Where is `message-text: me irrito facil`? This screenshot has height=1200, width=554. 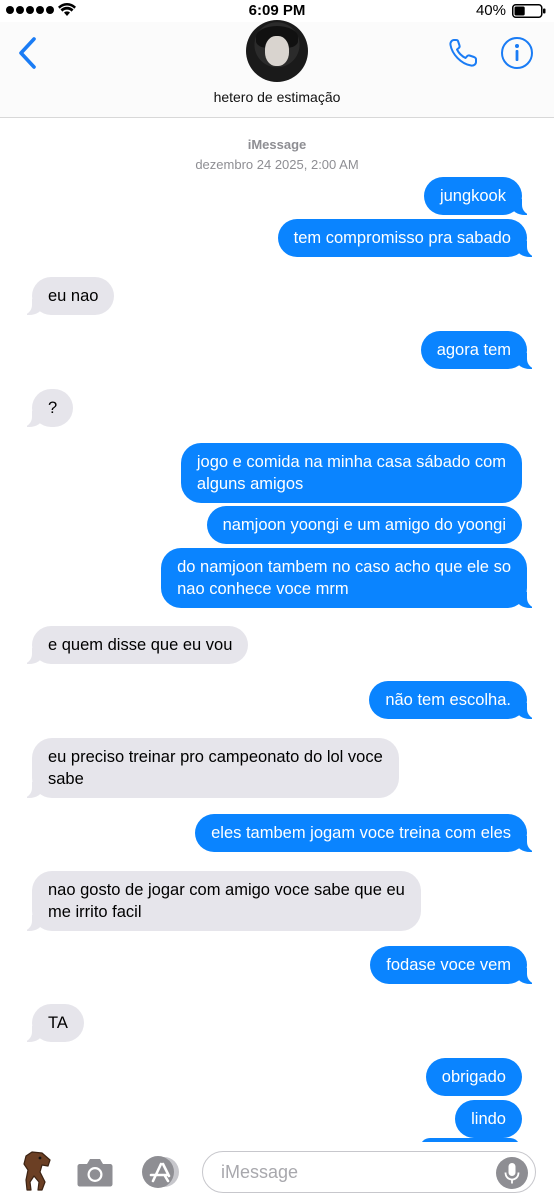
message-text: me irrito facil is located at coordinates (95, 912).